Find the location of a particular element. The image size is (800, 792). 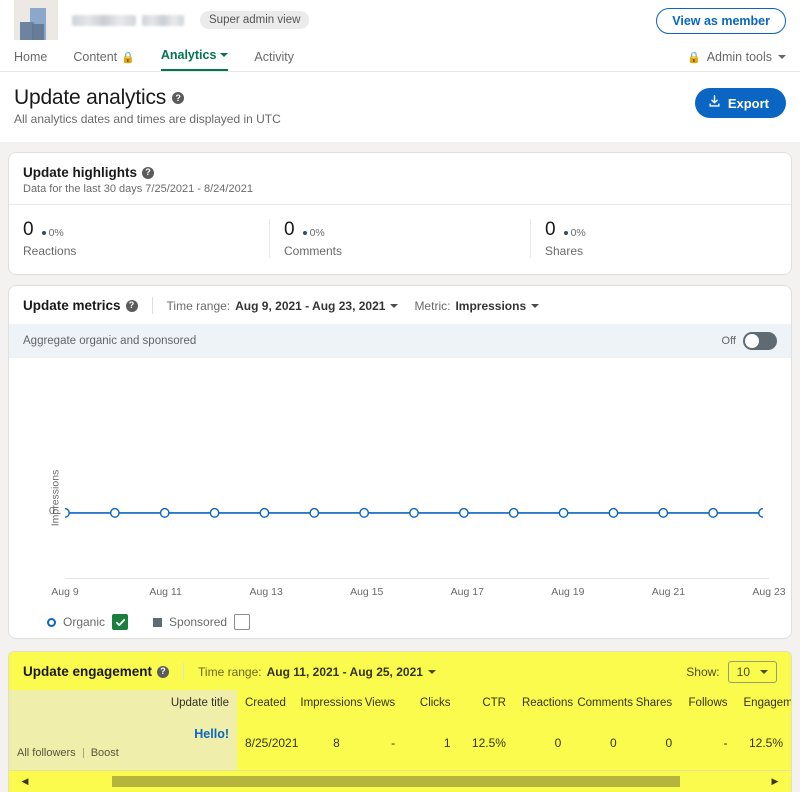

chart-y-axis-label: Impressions is located at coordinates (55, 498).